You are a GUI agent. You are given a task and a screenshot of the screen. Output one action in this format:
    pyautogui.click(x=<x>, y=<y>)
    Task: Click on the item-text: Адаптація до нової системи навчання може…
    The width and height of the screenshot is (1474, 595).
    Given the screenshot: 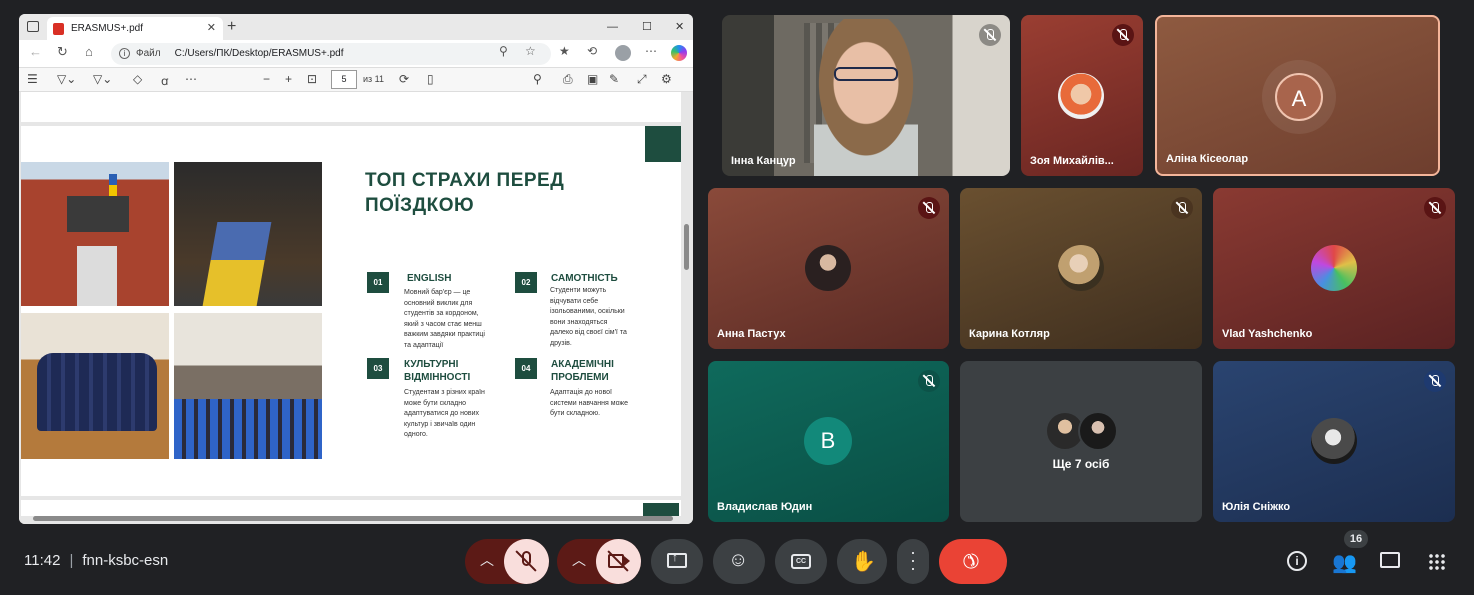 What is the action you would take?
    pyautogui.click(x=589, y=403)
    